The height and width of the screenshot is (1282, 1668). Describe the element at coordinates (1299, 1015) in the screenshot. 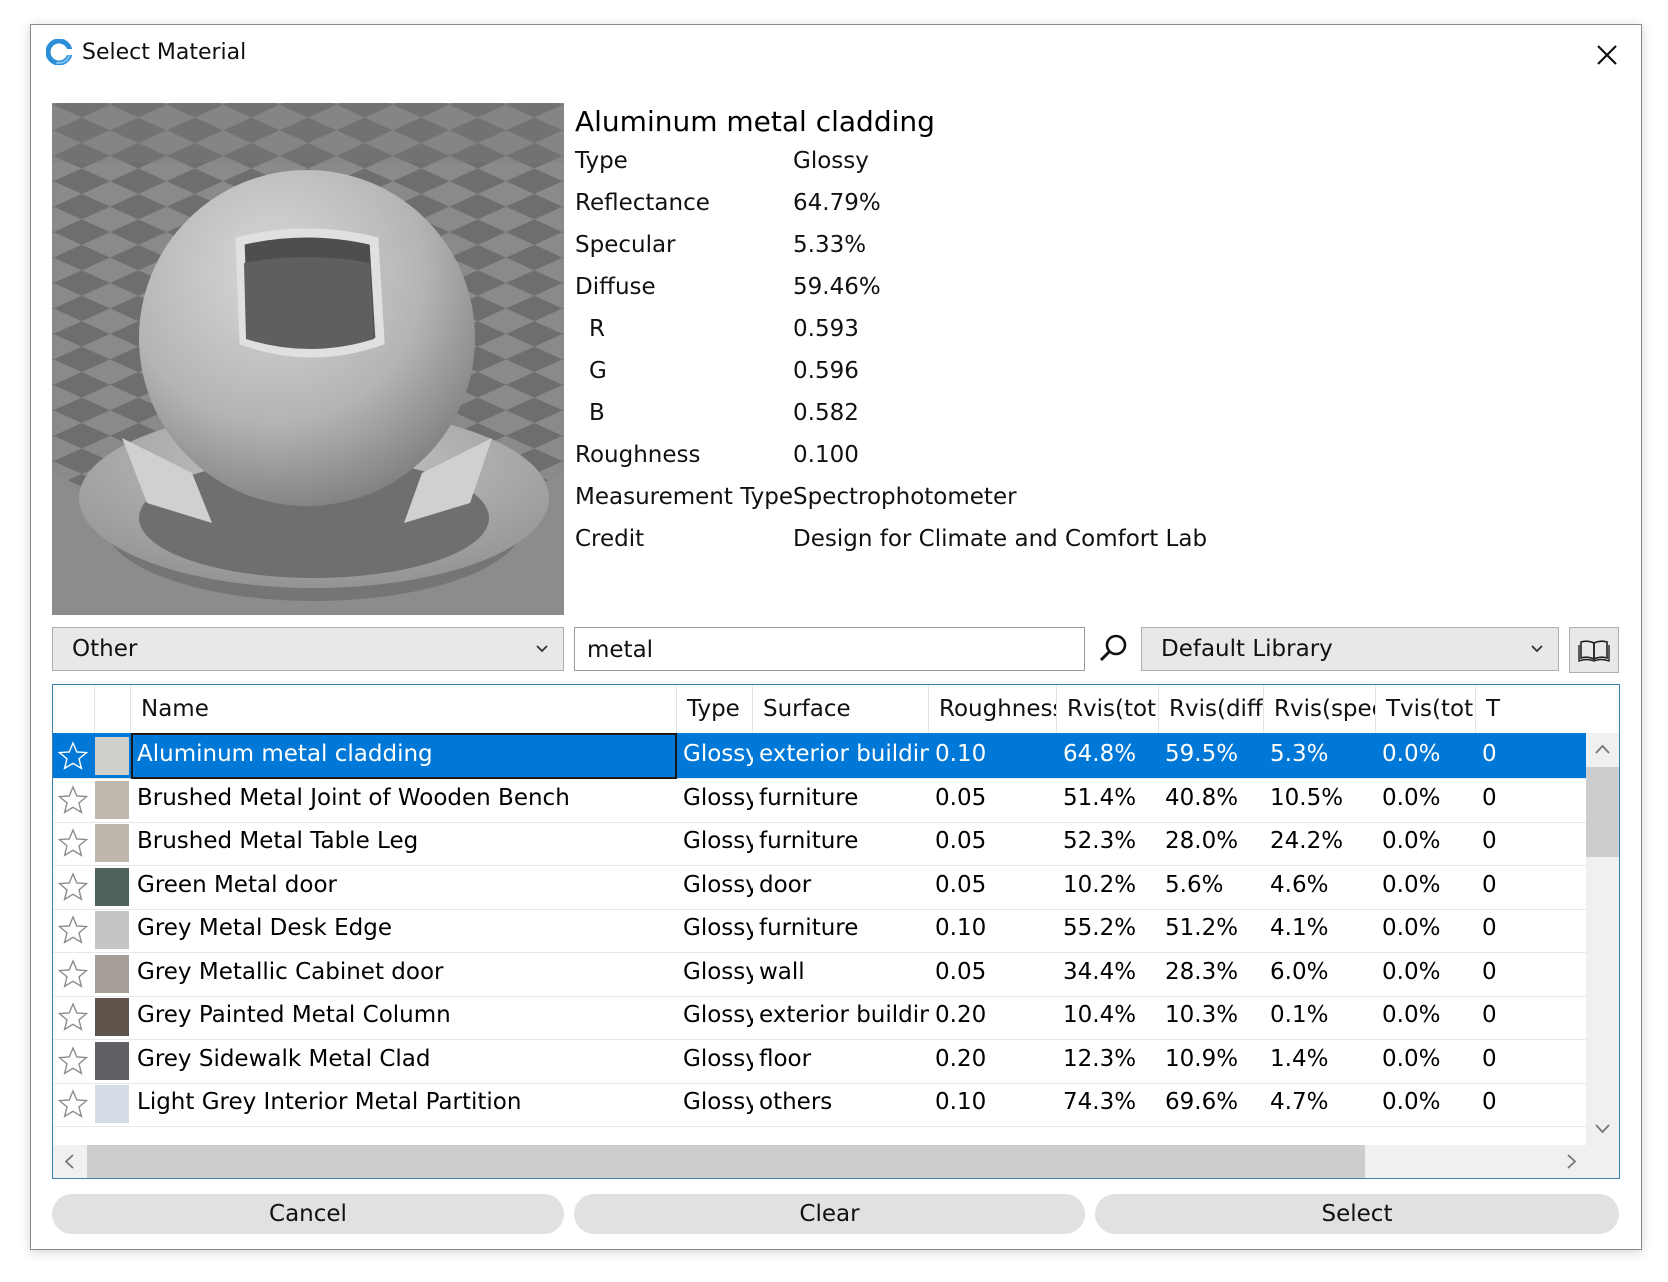

I see `cell-rvis-spec: 0.1%` at that location.